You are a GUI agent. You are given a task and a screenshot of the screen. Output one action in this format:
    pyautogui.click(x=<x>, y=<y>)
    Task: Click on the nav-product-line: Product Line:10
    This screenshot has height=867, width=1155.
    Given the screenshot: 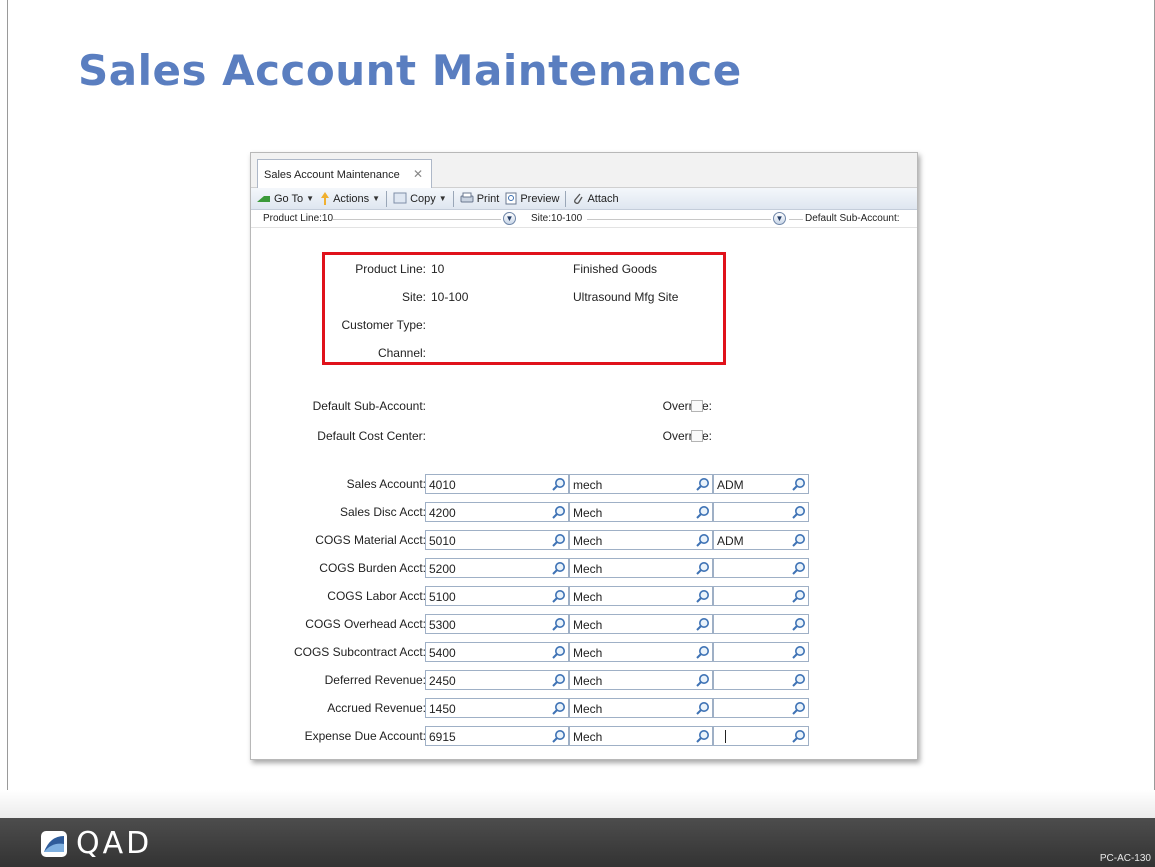 What is the action you would take?
    pyautogui.click(x=298, y=218)
    